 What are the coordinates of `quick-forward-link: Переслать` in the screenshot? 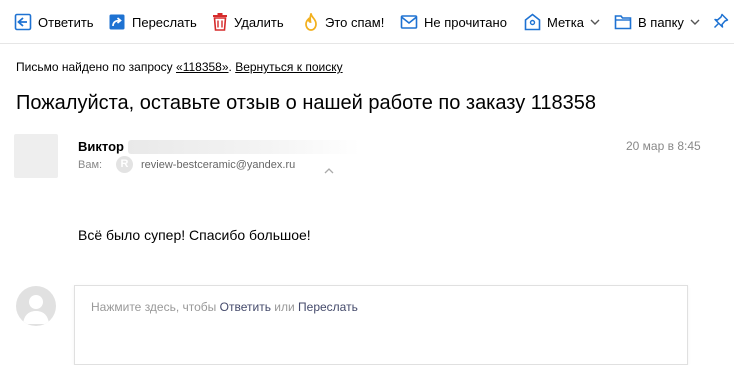 It's located at (328, 307).